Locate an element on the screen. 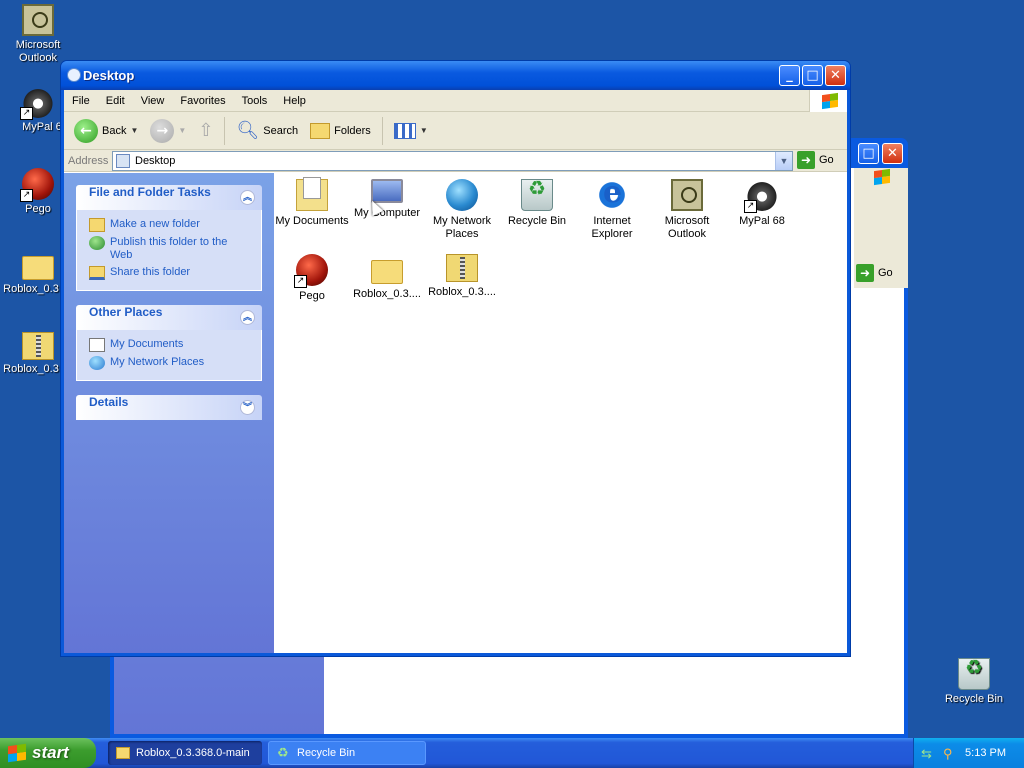  recycle-bin-icon: ♻ is located at coordinates (283, 752).